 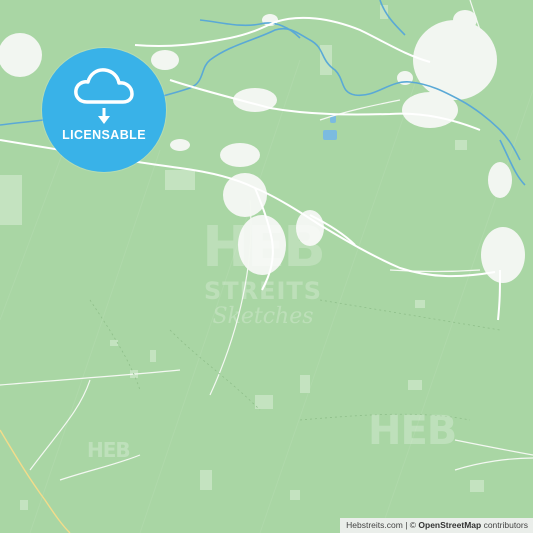 I want to click on town-center, so click(x=245, y=195).